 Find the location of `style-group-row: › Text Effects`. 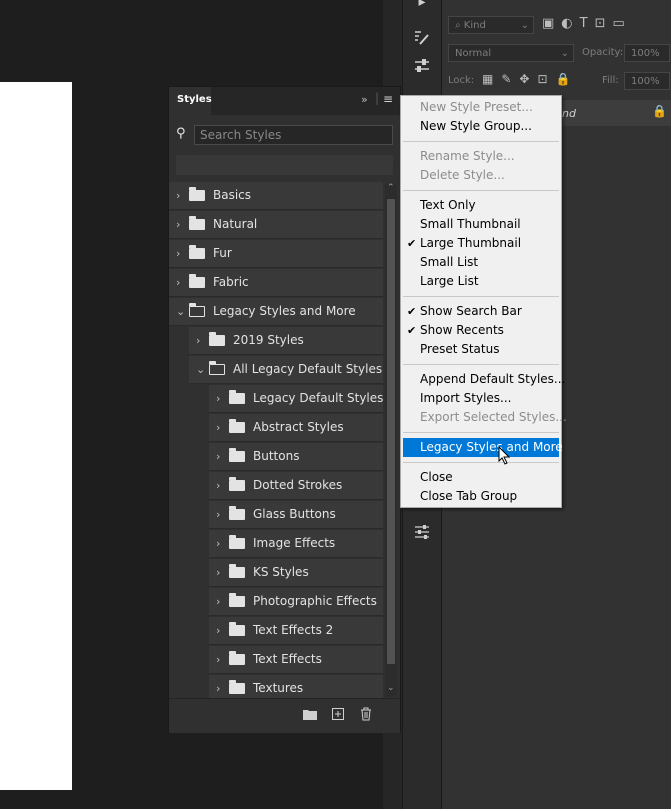

style-group-row: › Text Effects is located at coordinates (296, 660).